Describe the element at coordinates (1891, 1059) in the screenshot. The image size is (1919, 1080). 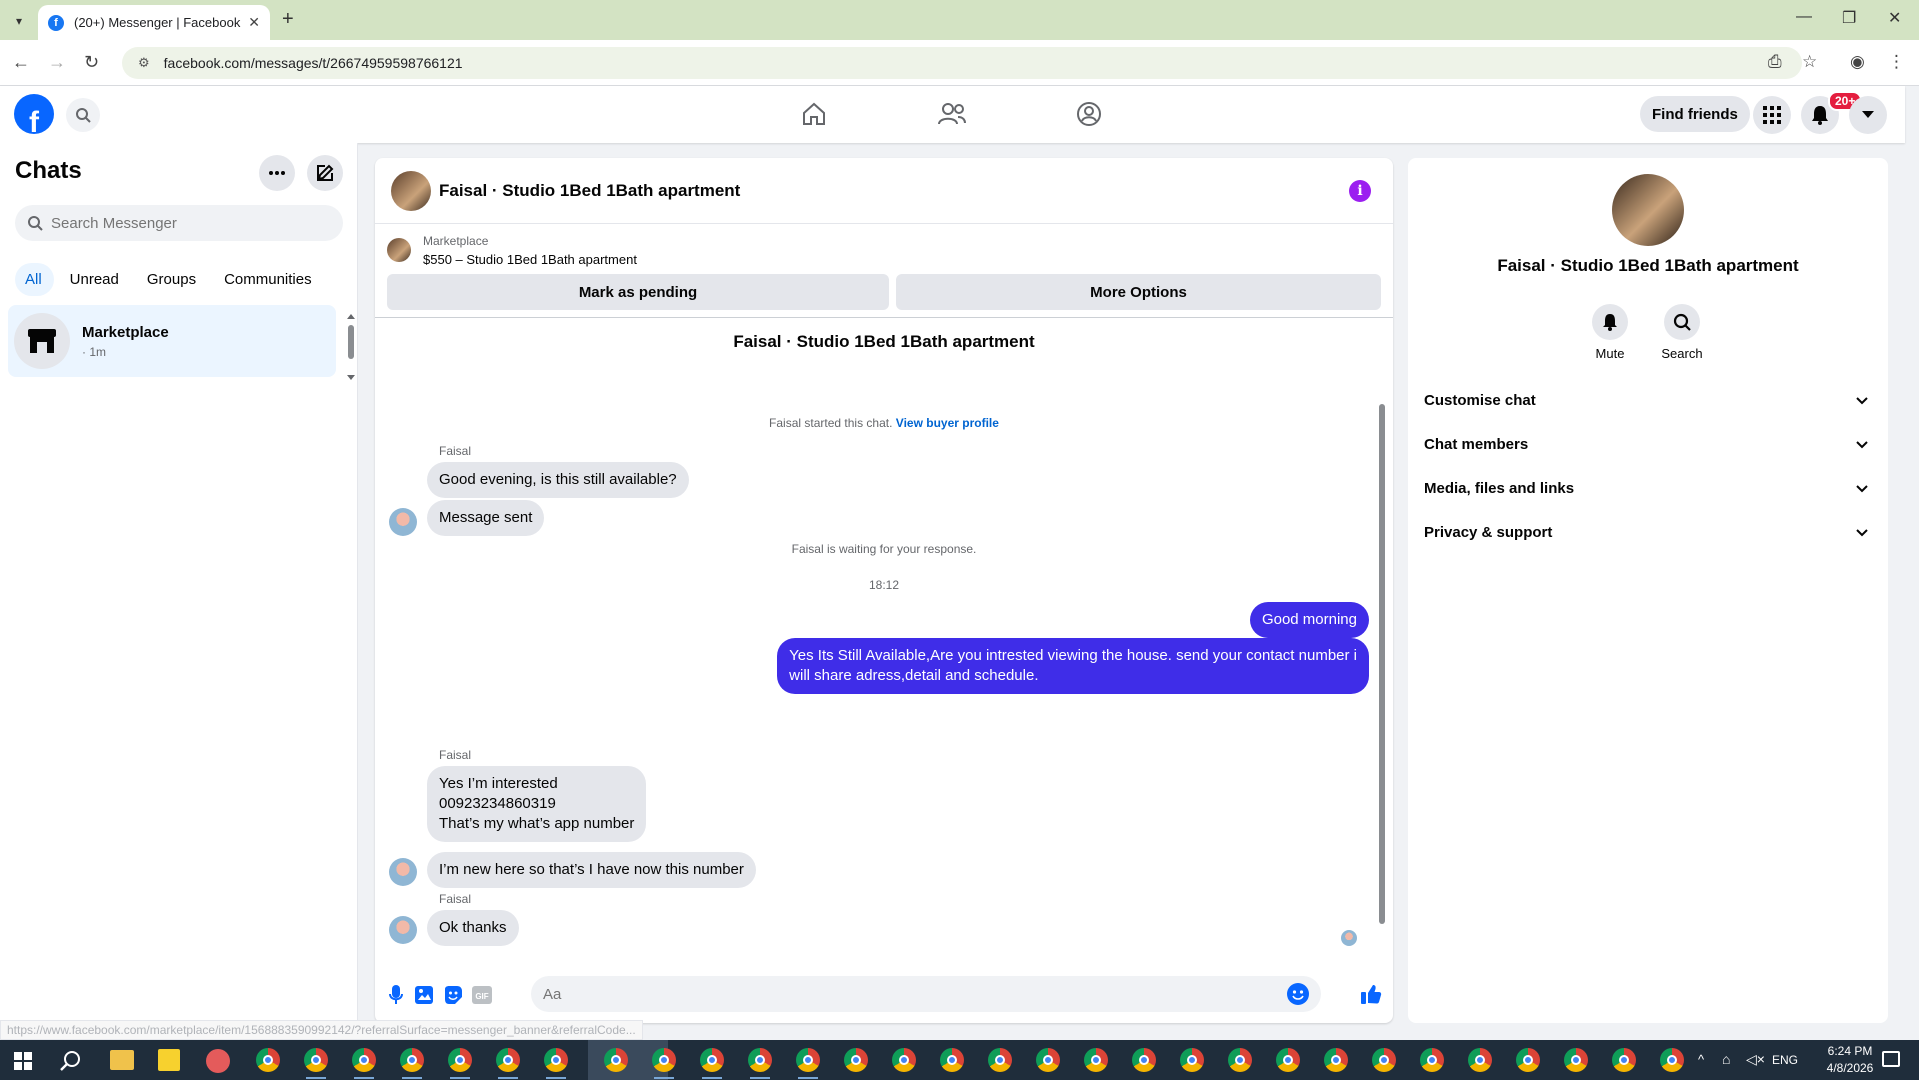
I see `notifications-center-icon` at that location.